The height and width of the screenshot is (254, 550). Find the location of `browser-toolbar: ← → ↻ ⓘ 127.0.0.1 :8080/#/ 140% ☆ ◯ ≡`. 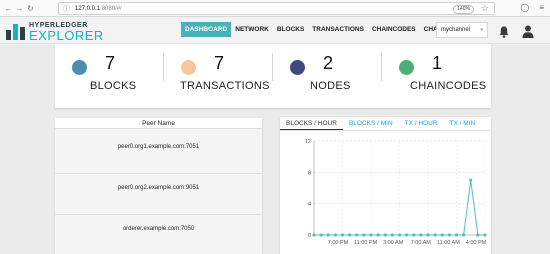

browser-toolbar: ← → ↻ ⓘ 127.0.0.1 :8080/#/ 140% ☆ ◯ ≡ is located at coordinates (275, 8).